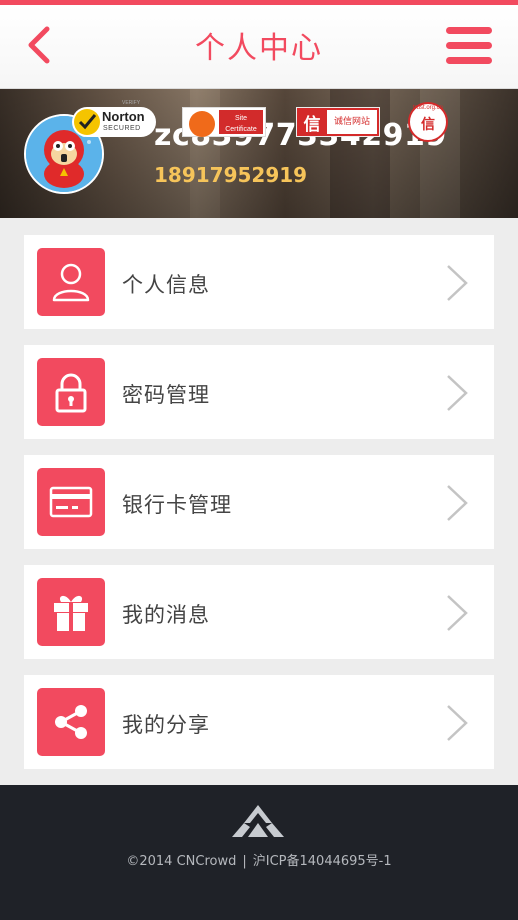 This screenshot has height=920, width=518. Describe the element at coordinates (71, 282) in the screenshot. I see `user-icon` at that location.